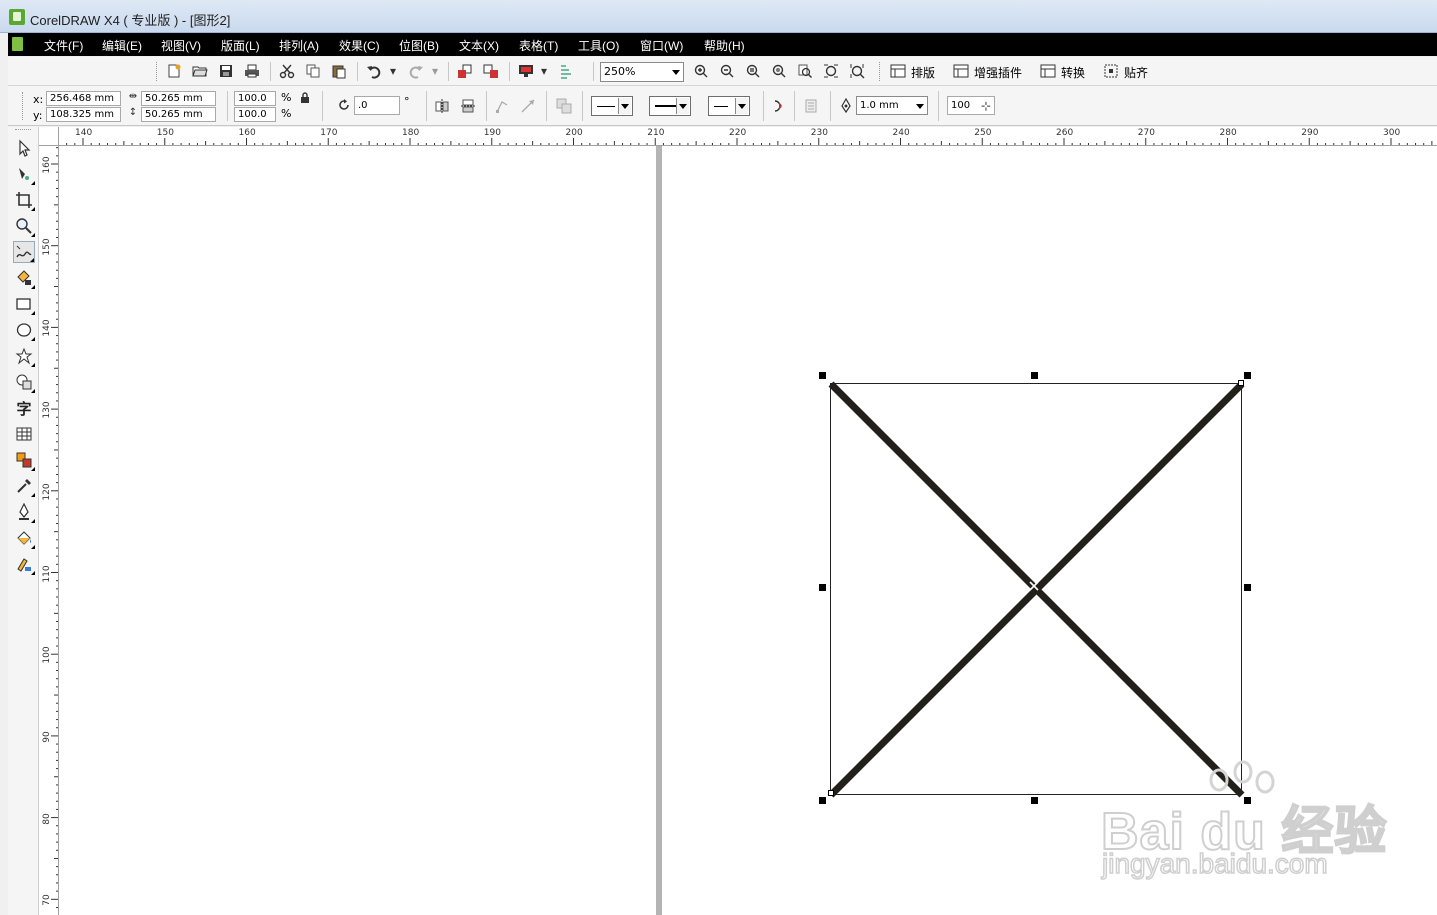  What do you see at coordinates (49, 136) in the screenshot?
I see `ruler-origin` at bounding box center [49, 136].